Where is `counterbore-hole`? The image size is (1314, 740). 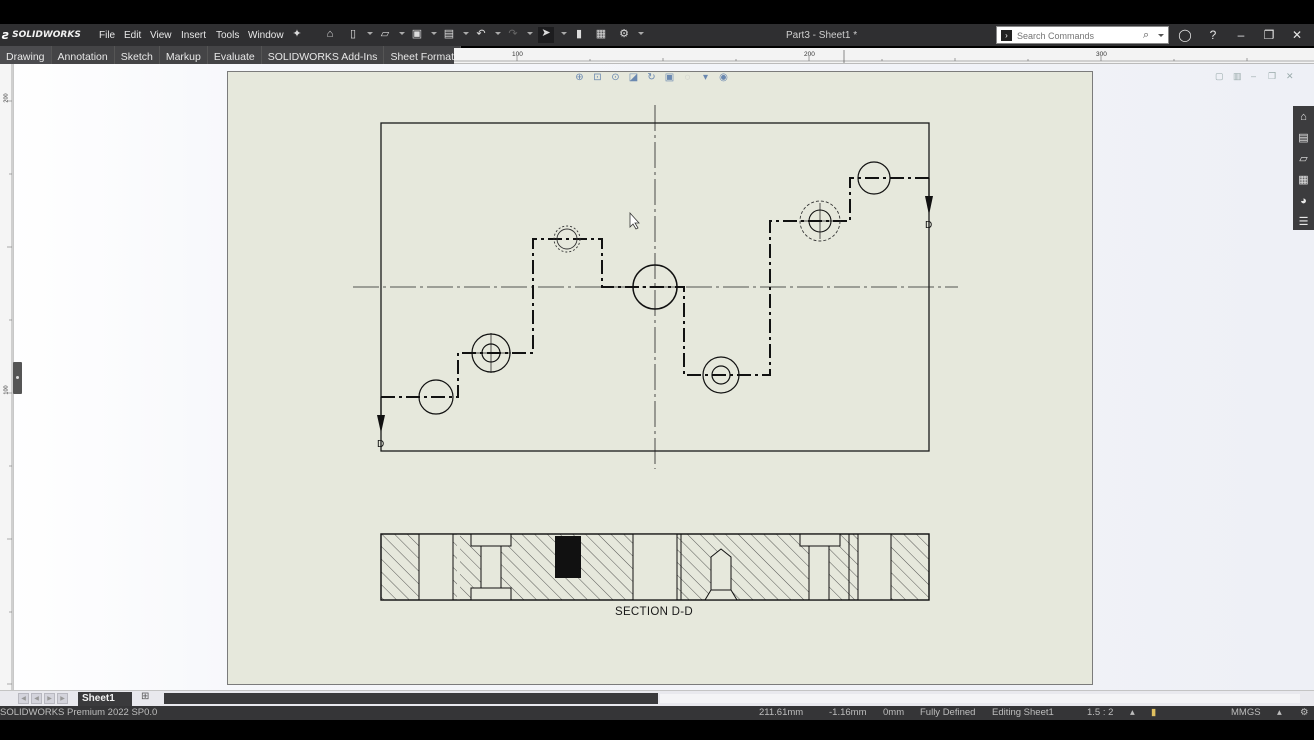
counterbore-hole is located at coordinates (491, 353).